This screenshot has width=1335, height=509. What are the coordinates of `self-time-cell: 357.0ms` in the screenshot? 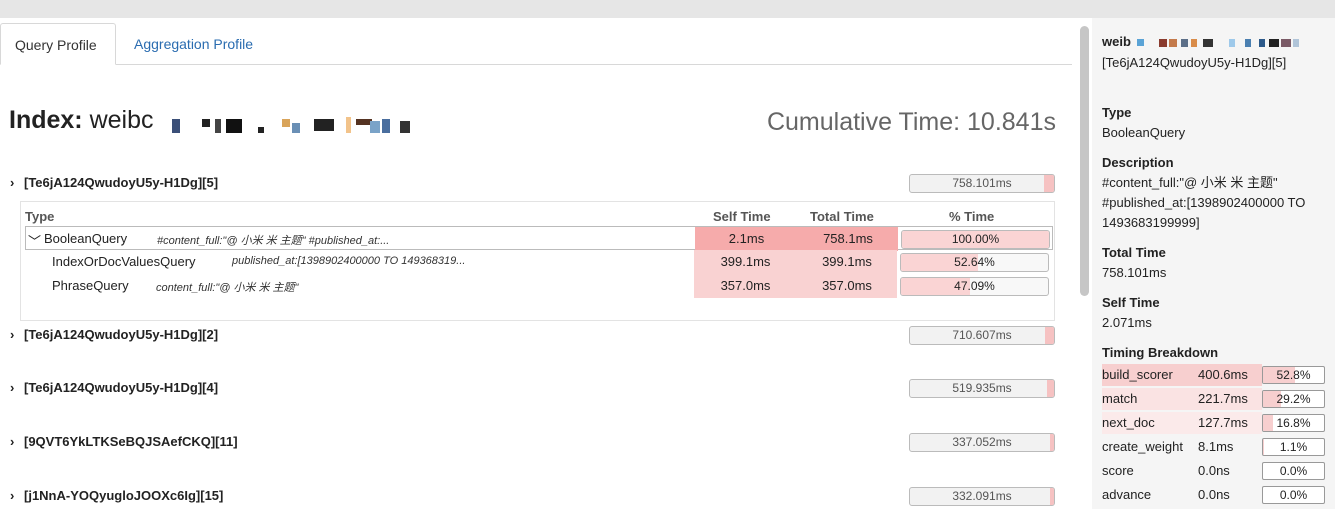 It's located at (745, 286).